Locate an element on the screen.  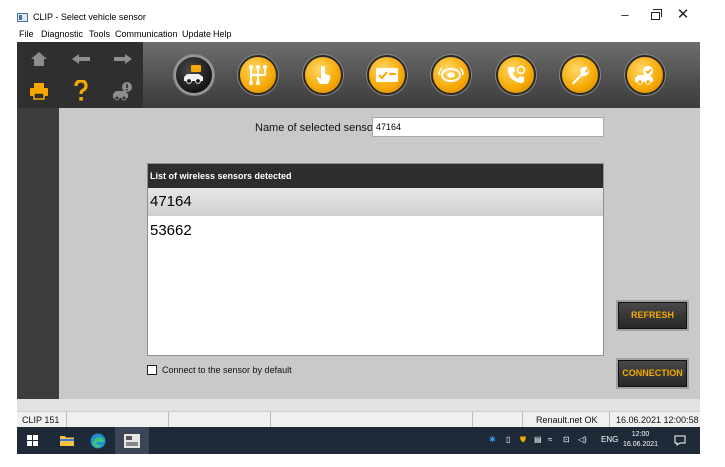
menu-communication: Communication is located at coordinates (146, 34).